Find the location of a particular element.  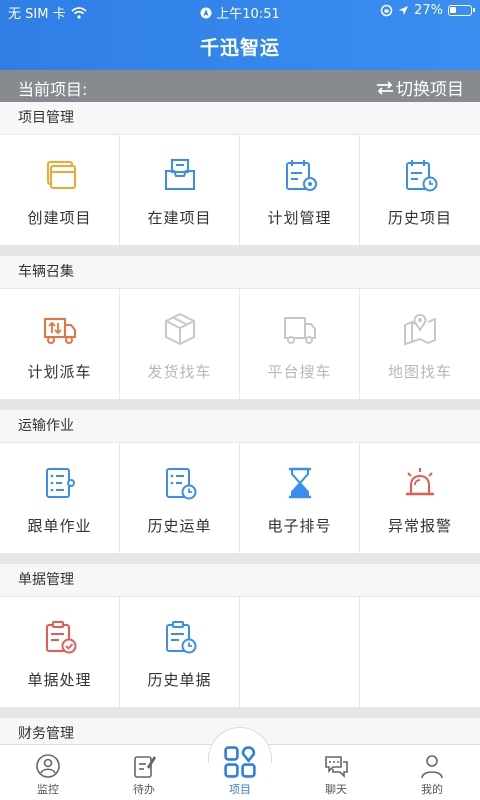

tab-chat: 聊天 is located at coordinates (336, 772).